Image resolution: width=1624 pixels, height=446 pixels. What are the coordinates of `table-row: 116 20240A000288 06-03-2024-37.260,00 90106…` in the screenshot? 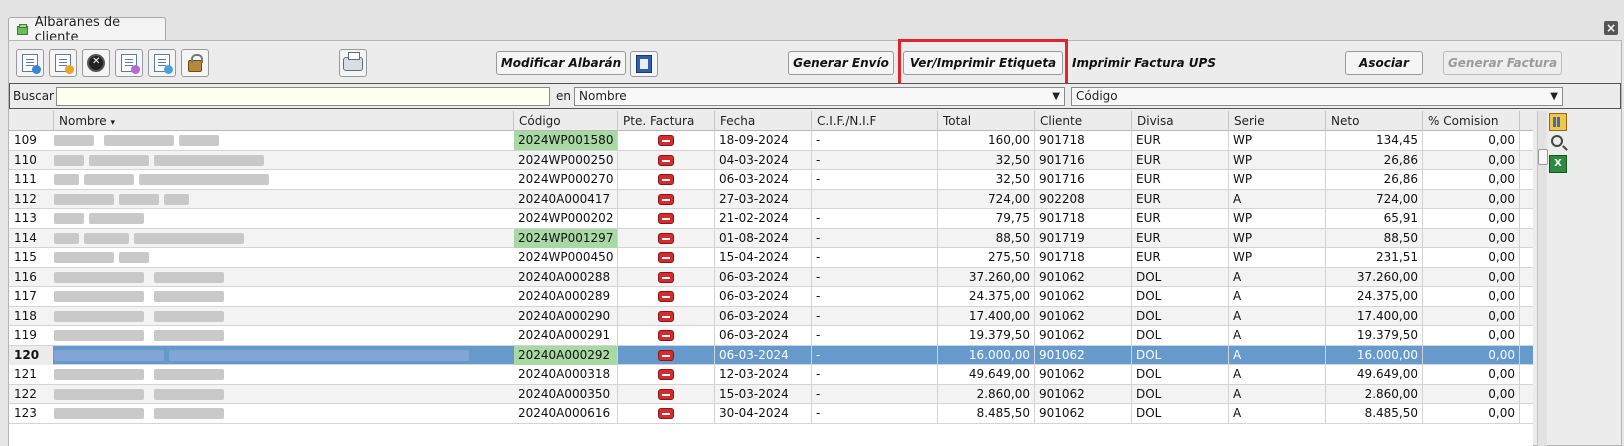 It's located at (771, 277).